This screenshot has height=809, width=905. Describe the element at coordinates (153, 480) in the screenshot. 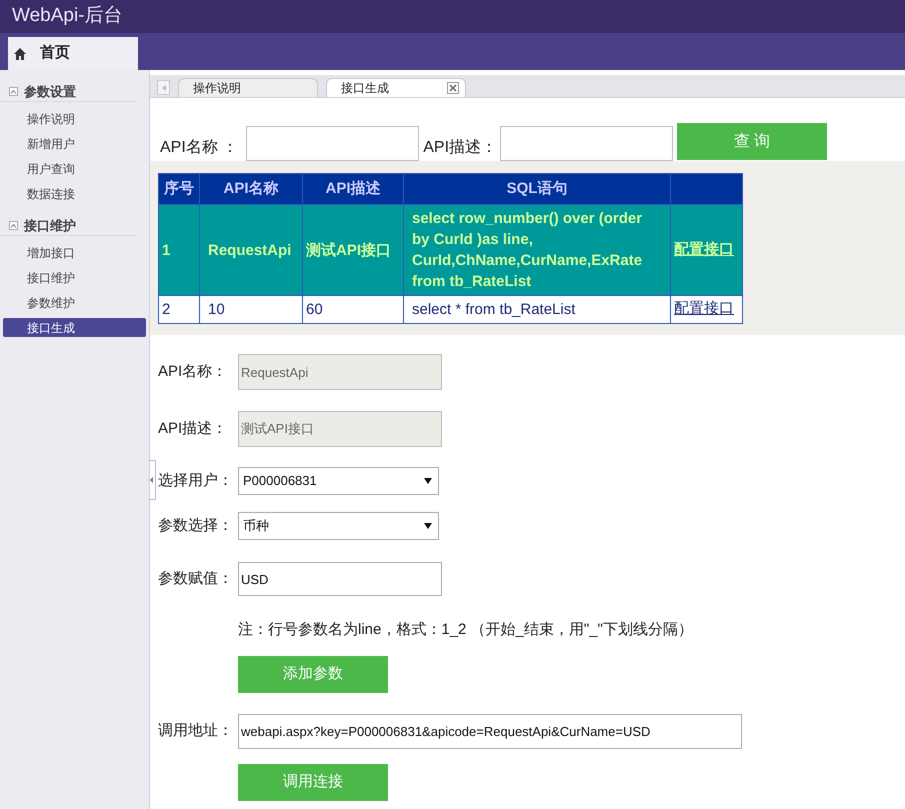

I see `collapse-handle` at that location.